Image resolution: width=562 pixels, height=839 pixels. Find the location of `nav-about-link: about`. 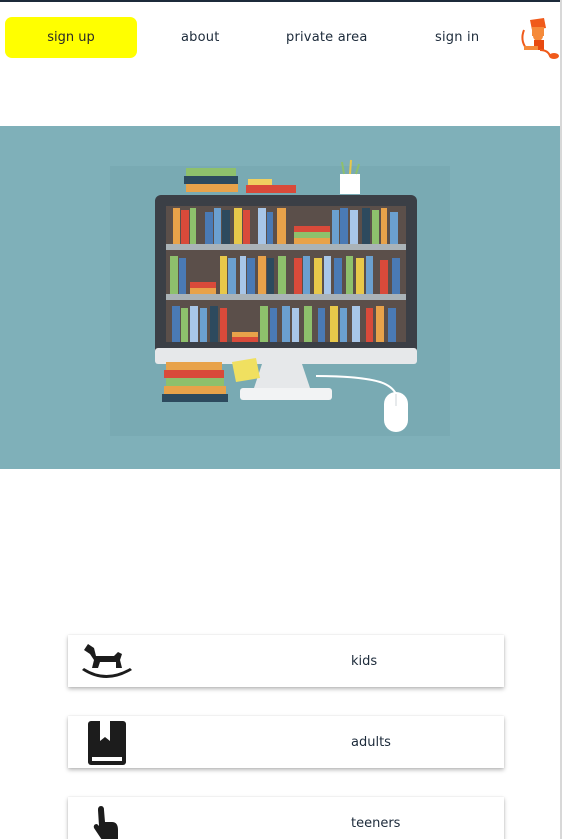

nav-about-link: about is located at coordinates (200, 37).